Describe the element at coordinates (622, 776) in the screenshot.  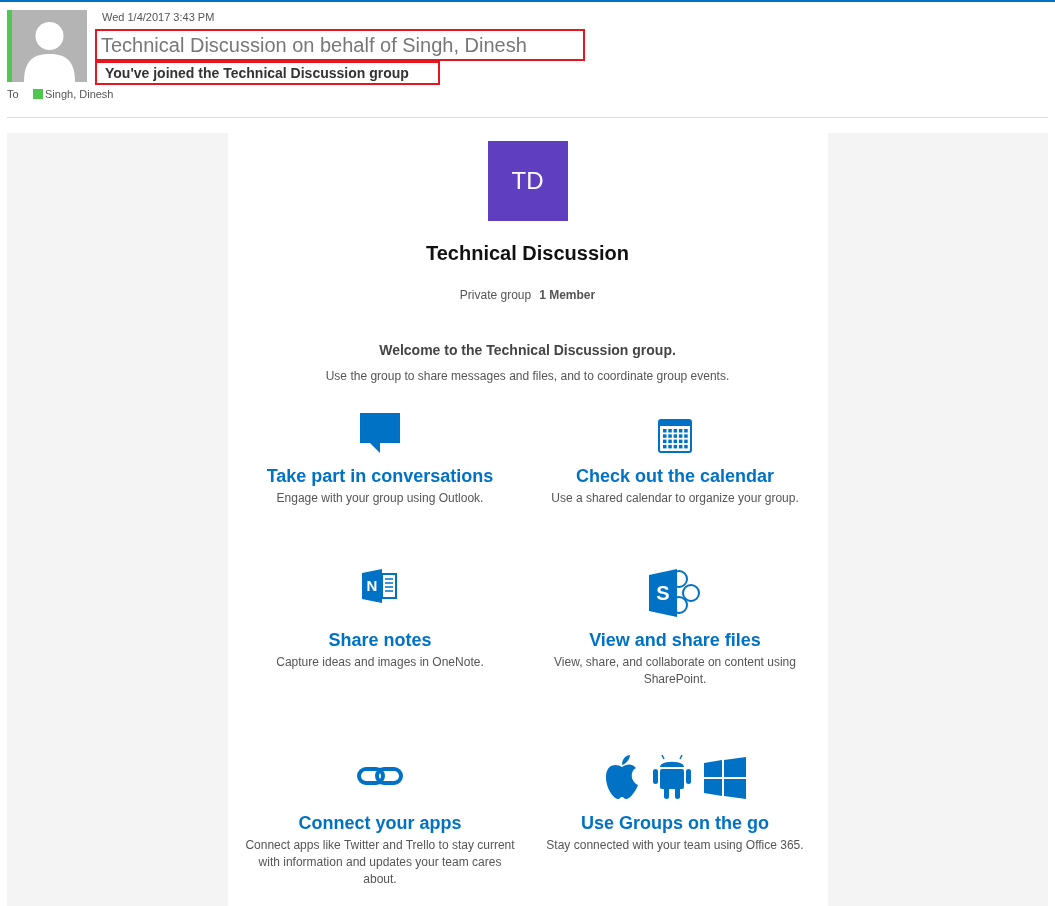
I see `apple-icon` at that location.